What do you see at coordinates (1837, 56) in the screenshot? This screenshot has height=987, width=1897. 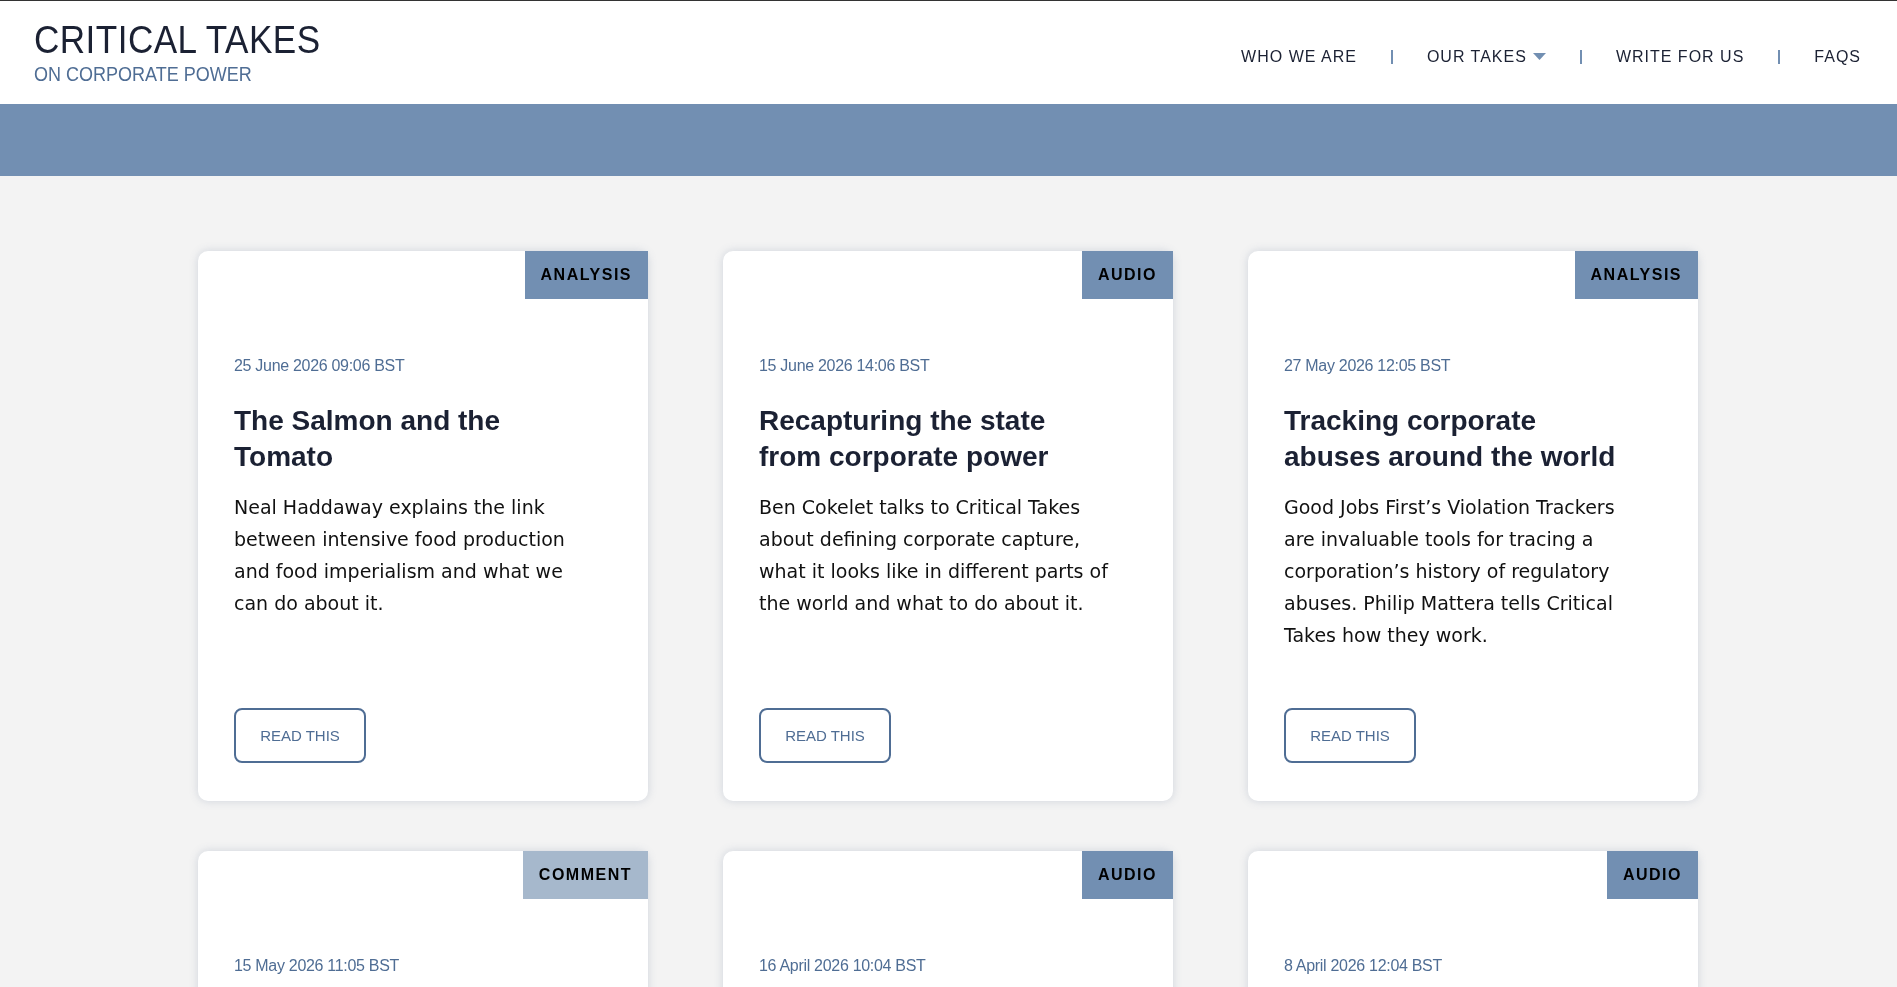 I see `nav-link: FAQS` at bounding box center [1837, 56].